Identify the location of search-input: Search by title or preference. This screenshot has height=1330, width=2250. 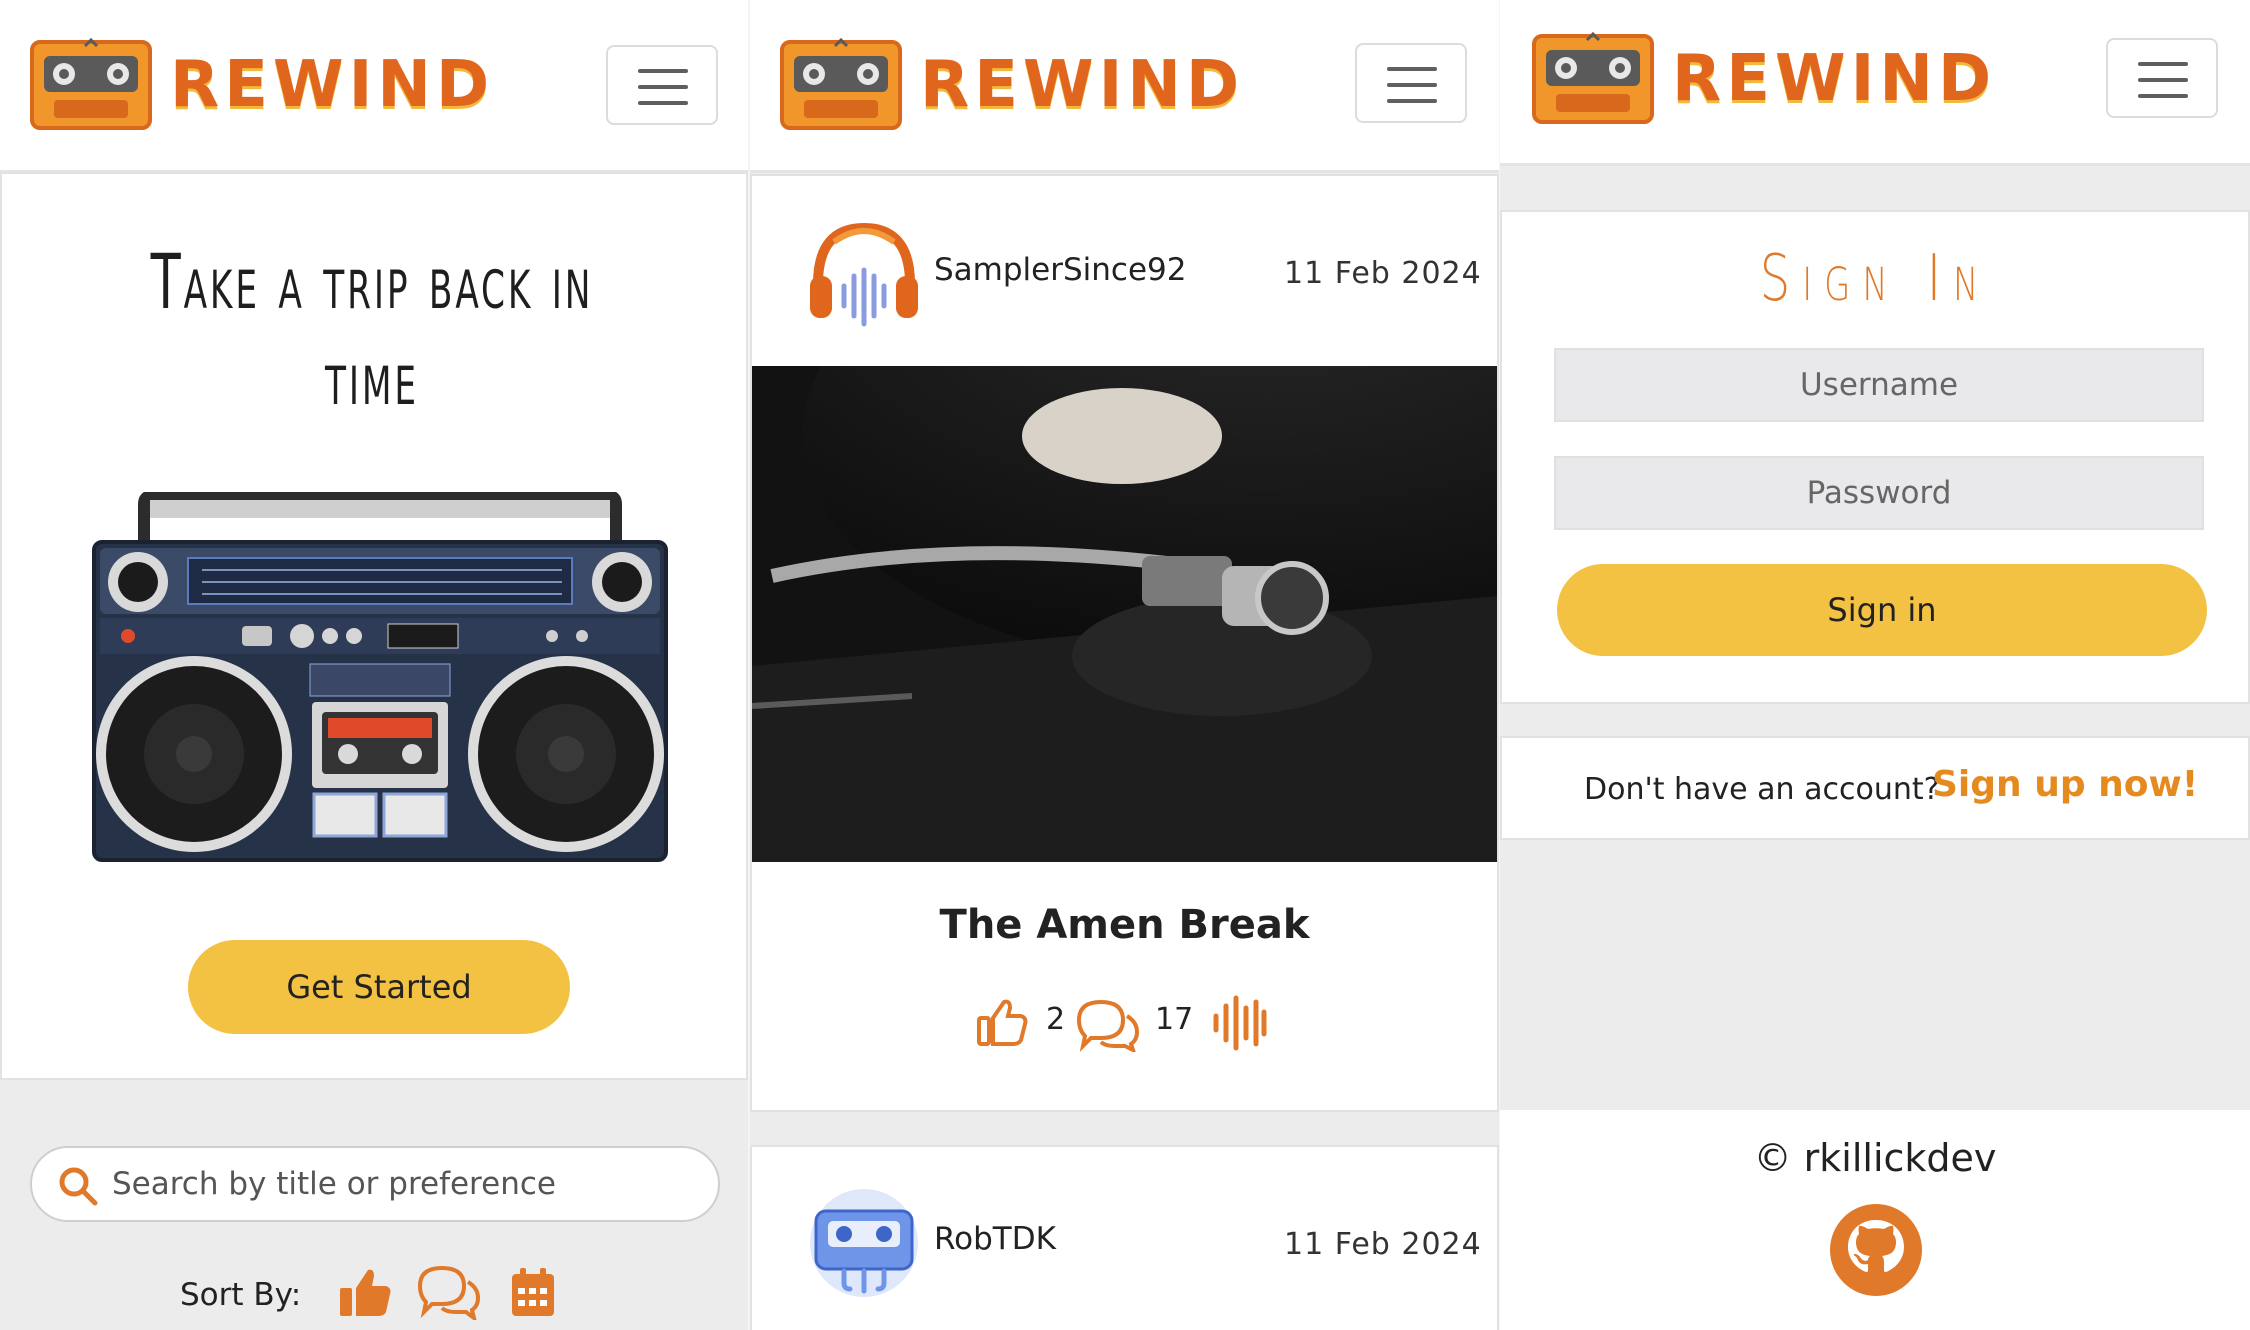
(334, 1184).